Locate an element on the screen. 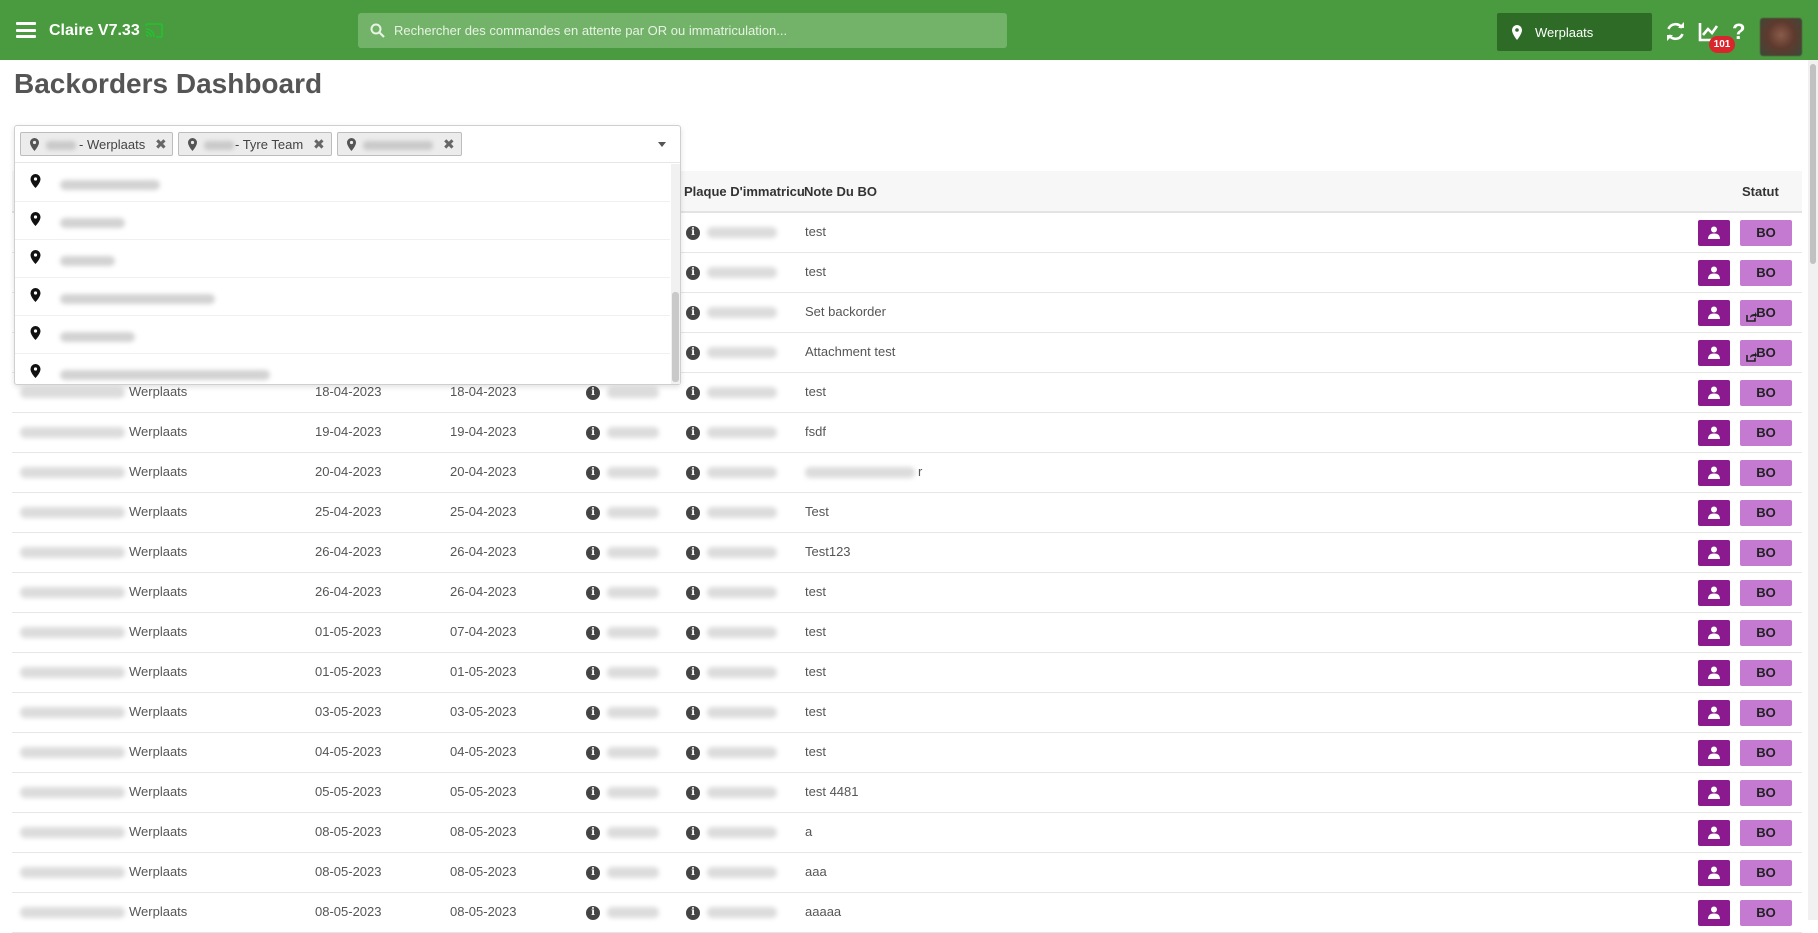  location-filter-multiselect: - Werplaats ✖ - Tyre Team ✖ ✖ is located at coordinates (347, 255).